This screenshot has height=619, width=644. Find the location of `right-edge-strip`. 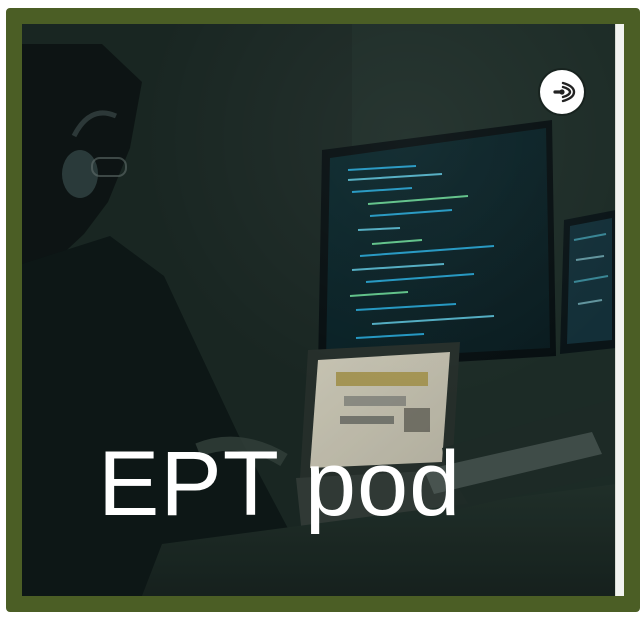

right-edge-strip is located at coordinates (620, 310).